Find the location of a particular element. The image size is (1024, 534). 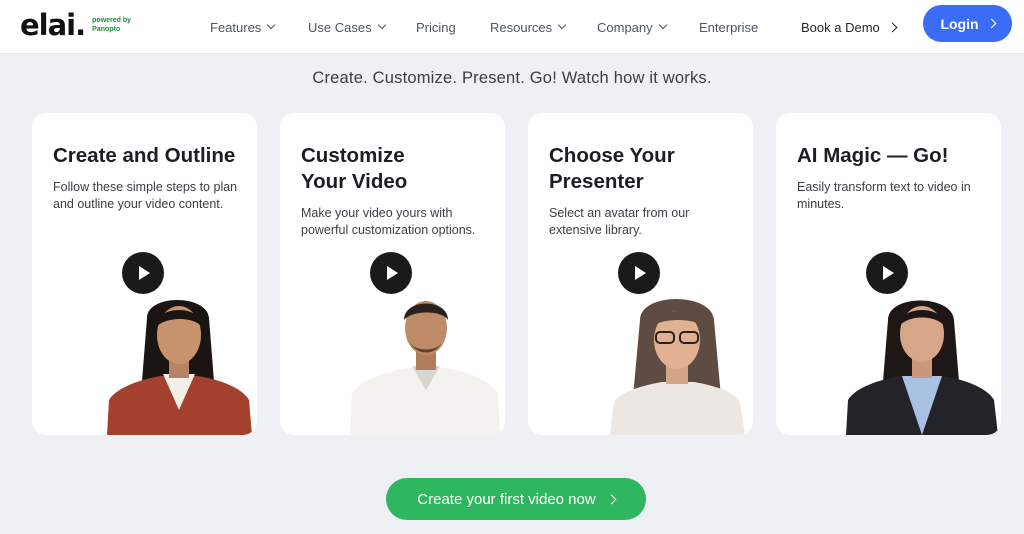

card-title: Create and Outline is located at coordinates (144, 155).